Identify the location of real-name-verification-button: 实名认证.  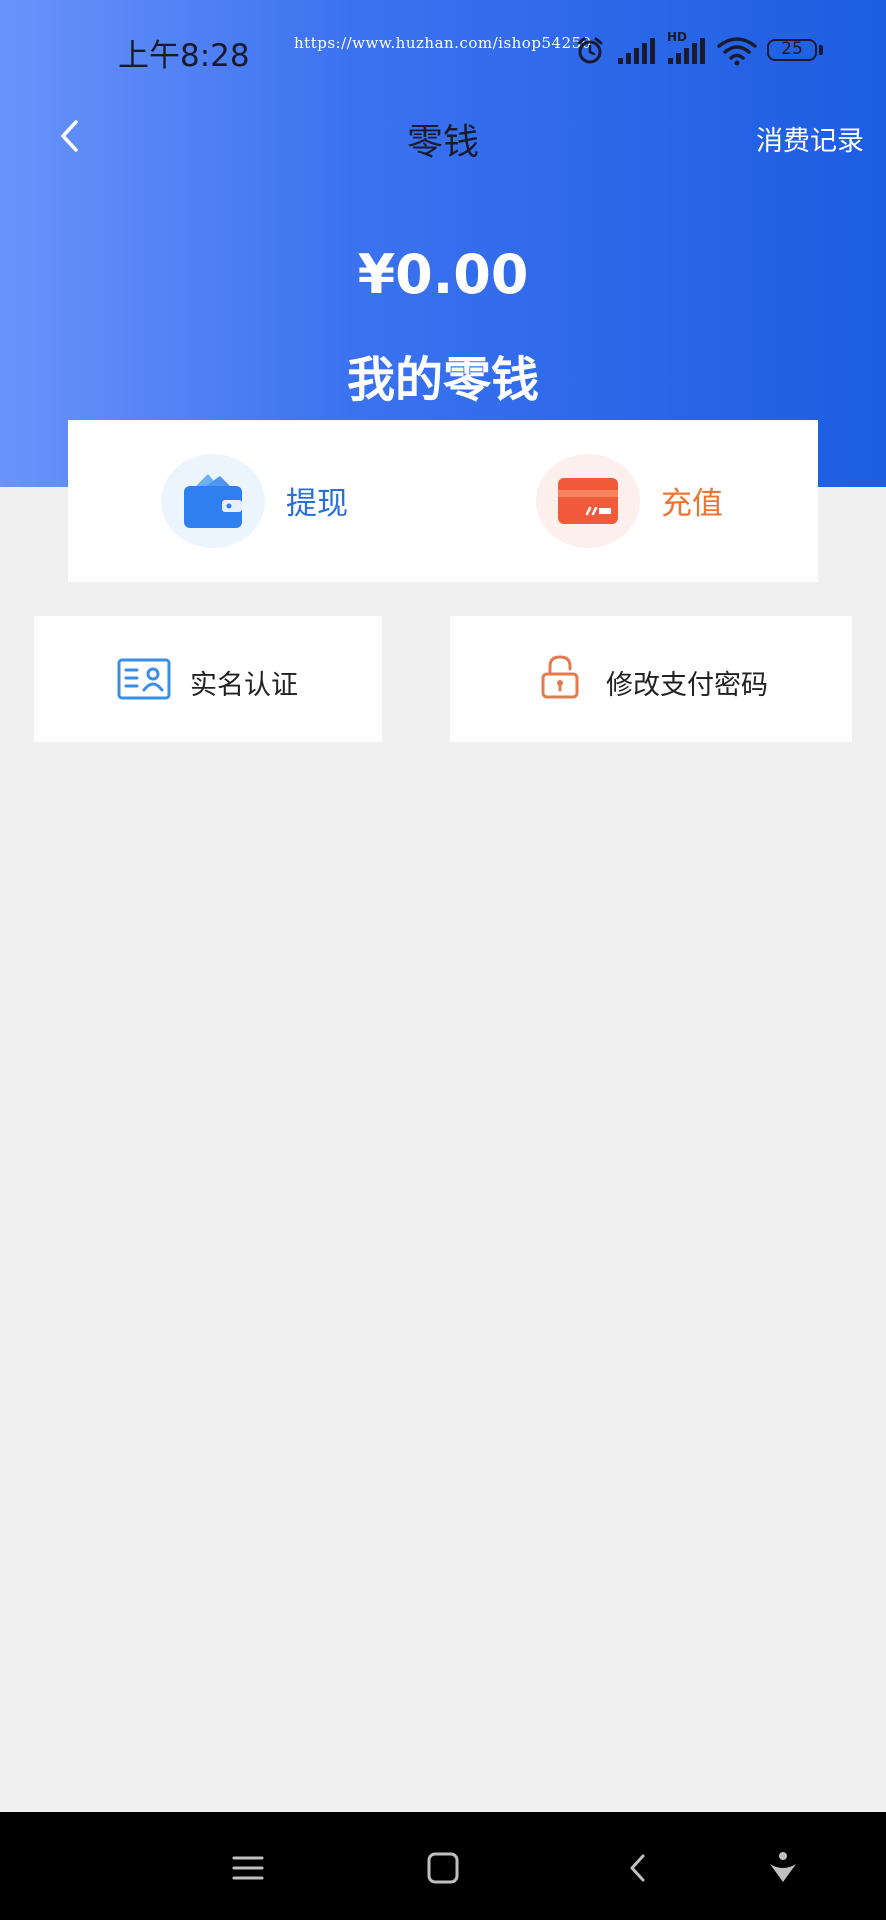
(208, 679).